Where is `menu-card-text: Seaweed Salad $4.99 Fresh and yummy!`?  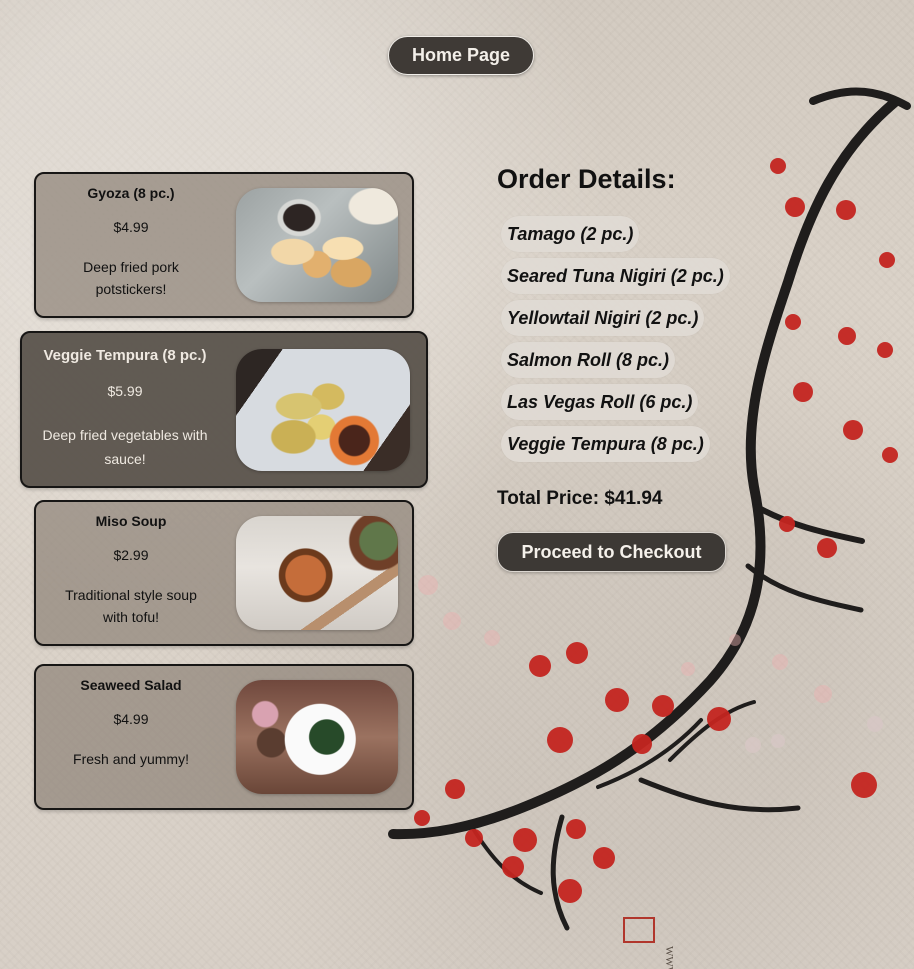 menu-card-text: Seaweed Salad $4.99 Fresh and yummy! is located at coordinates (131, 737).